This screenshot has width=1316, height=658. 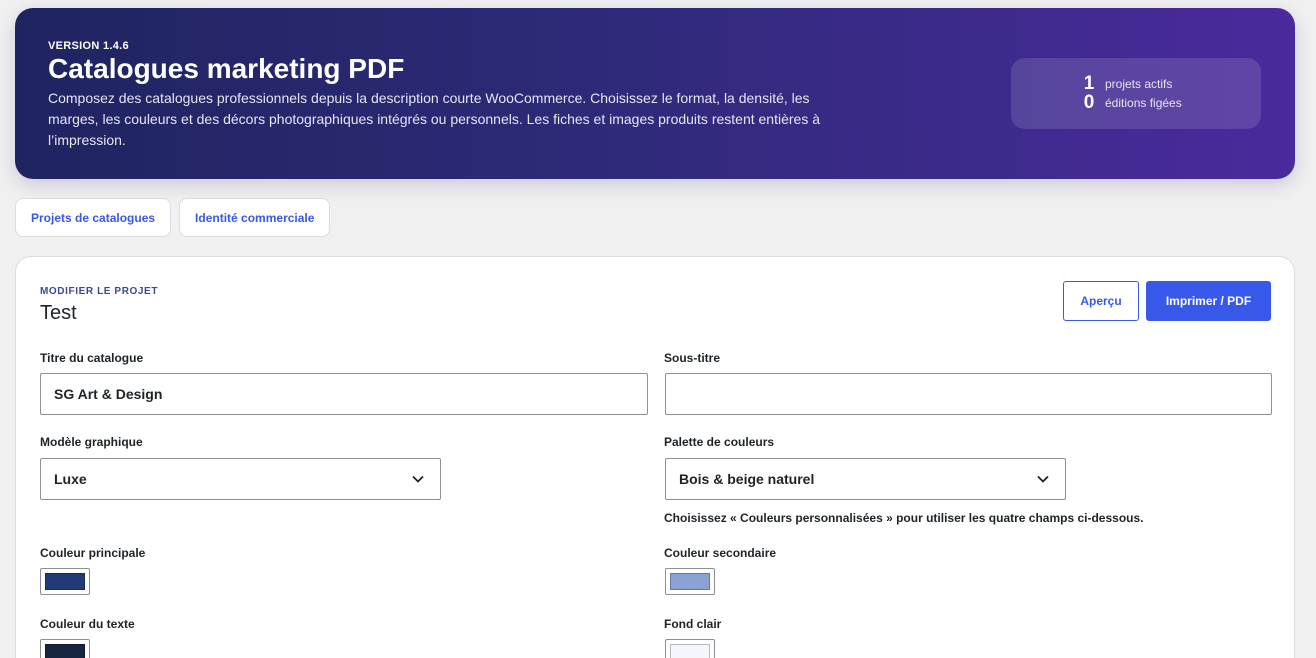 I want to click on stat-frozen-editions: 0 éditions figées, so click(x=1131, y=102).